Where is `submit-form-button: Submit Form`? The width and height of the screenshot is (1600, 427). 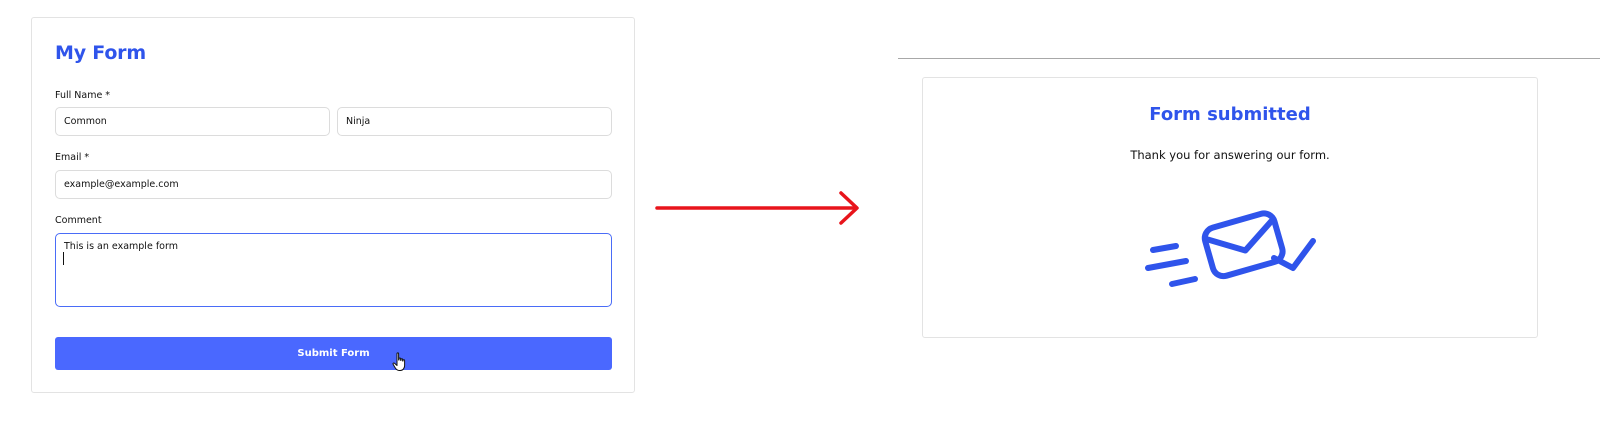
submit-form-button: Submit Form is located at coordinates (333, 353).